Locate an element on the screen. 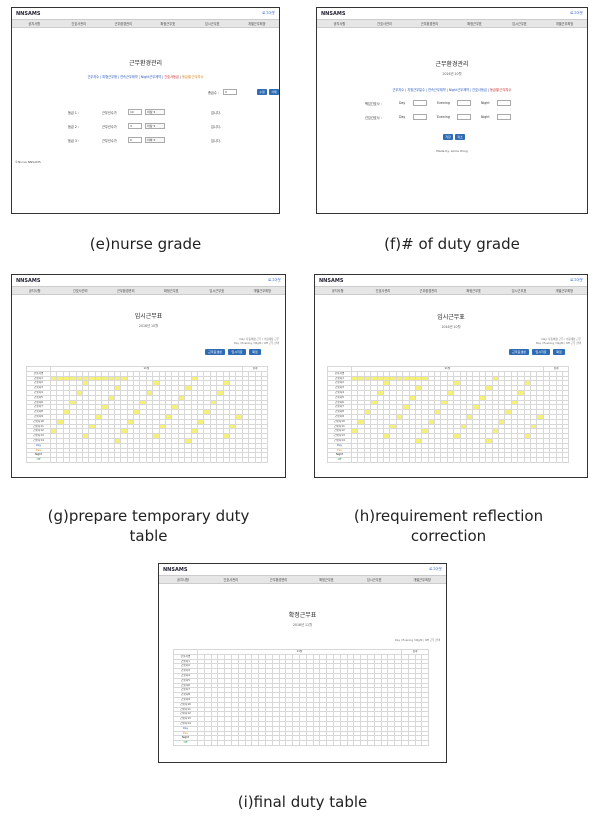  comparison-value: 이하 is located at coordinates (150, 140).